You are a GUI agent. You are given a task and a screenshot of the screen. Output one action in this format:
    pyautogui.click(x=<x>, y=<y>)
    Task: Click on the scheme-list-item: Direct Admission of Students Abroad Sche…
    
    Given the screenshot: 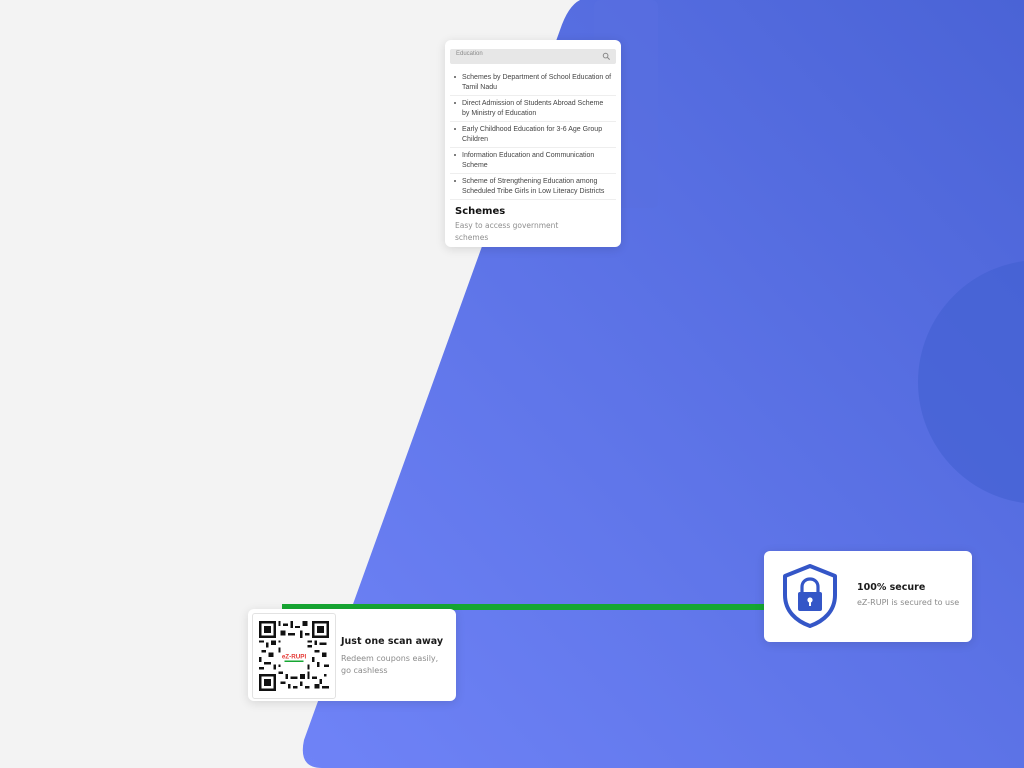 What is the action you would take?
    pyautogui.click(x=533, y=109)
    